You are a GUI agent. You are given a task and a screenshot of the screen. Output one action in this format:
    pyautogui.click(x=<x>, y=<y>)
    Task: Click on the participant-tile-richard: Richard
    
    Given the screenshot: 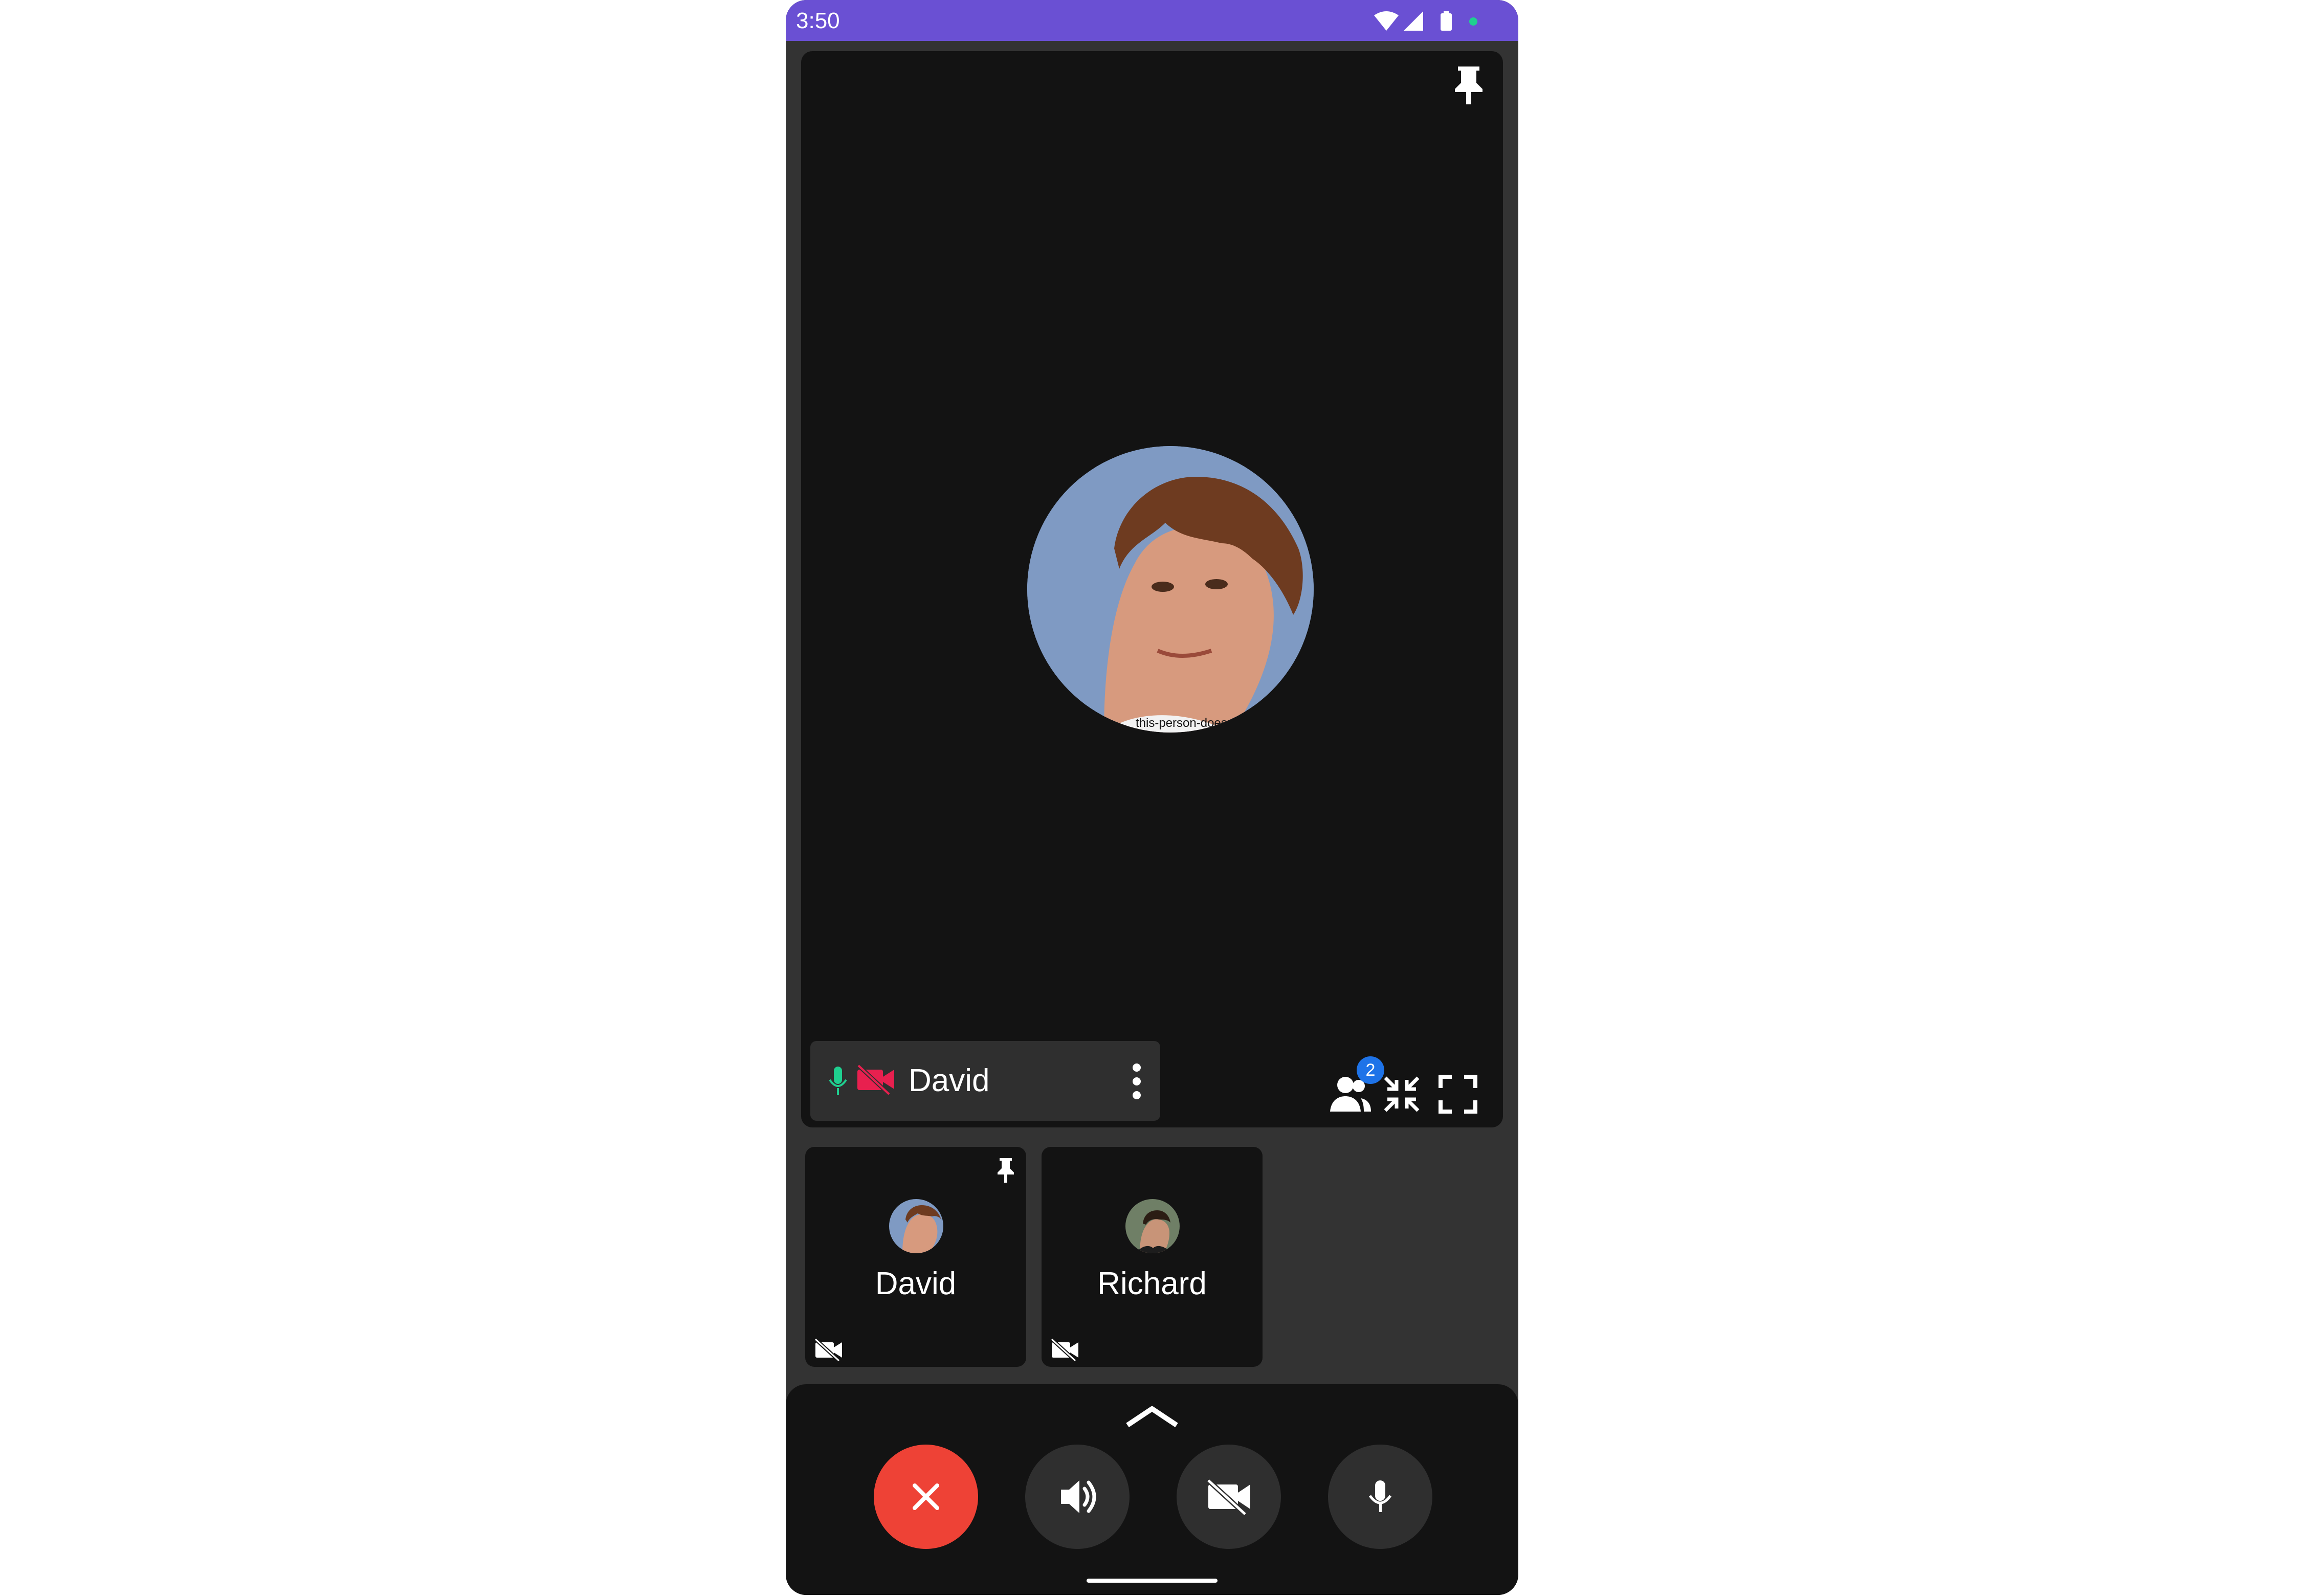 What is the action you would take?
    pyautogui.click(x=1152, y=1257)
    